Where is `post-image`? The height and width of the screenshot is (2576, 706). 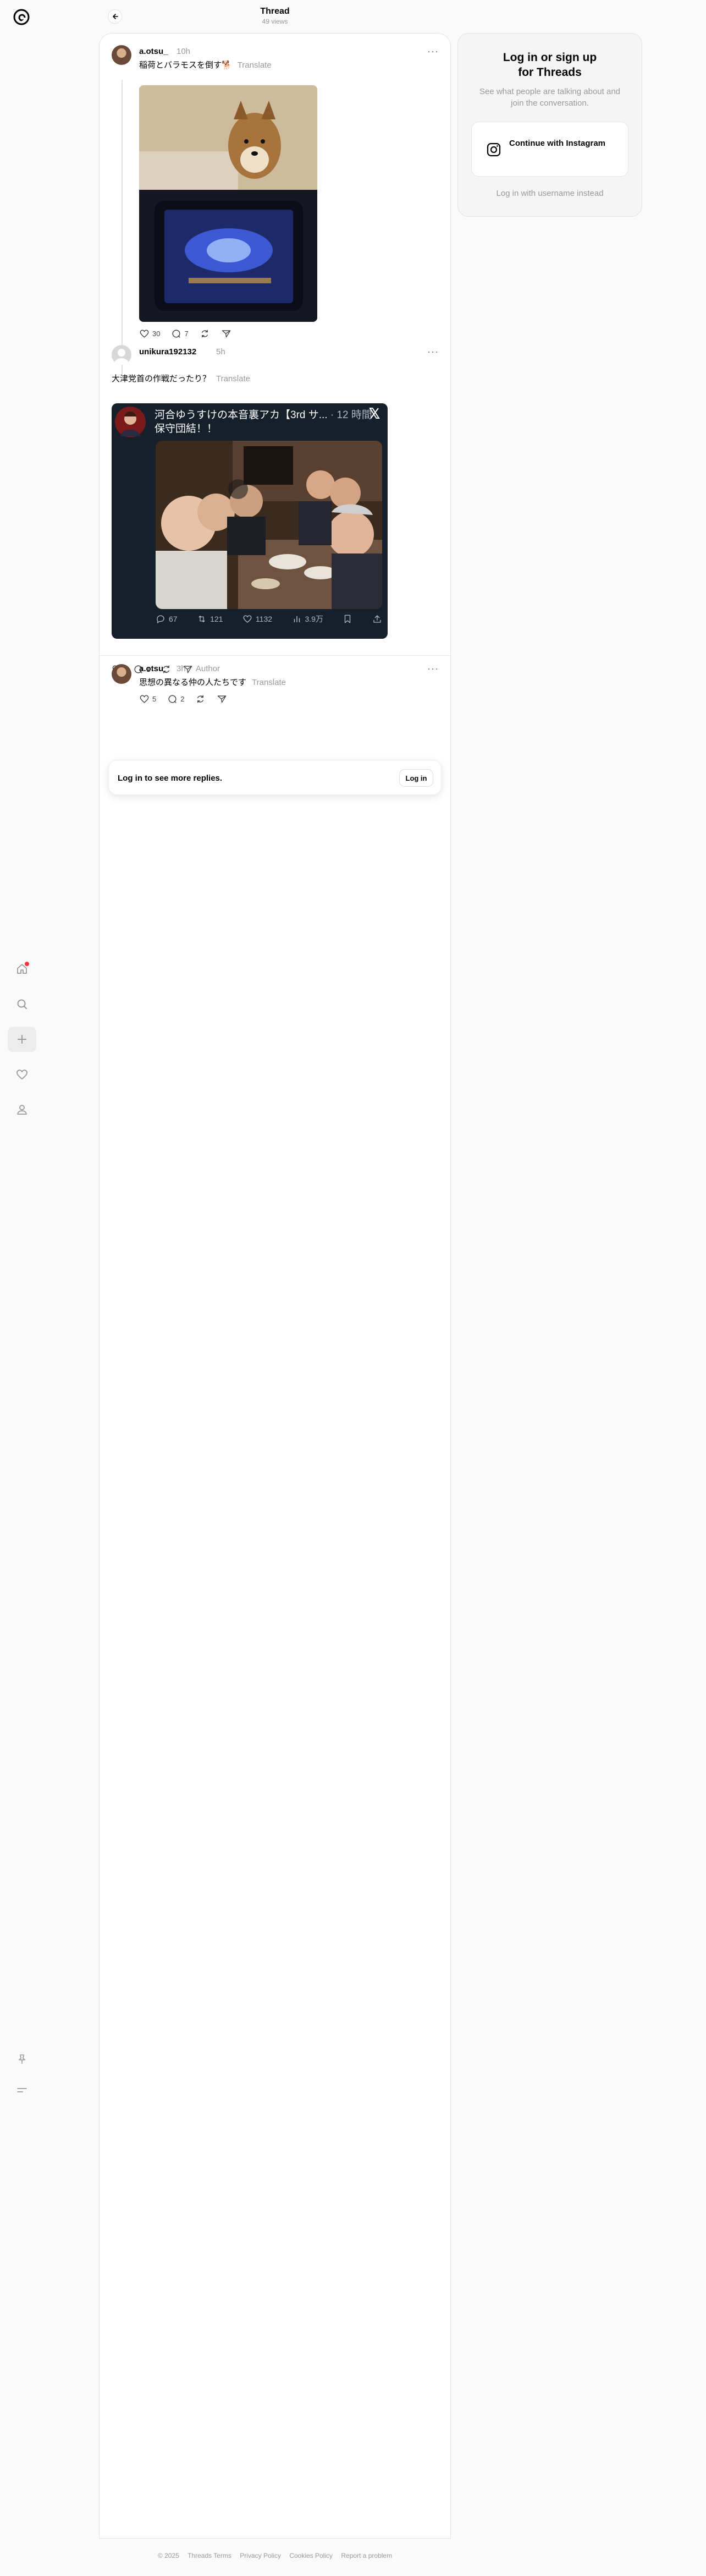
post-image is located at coordinates (228, 203).